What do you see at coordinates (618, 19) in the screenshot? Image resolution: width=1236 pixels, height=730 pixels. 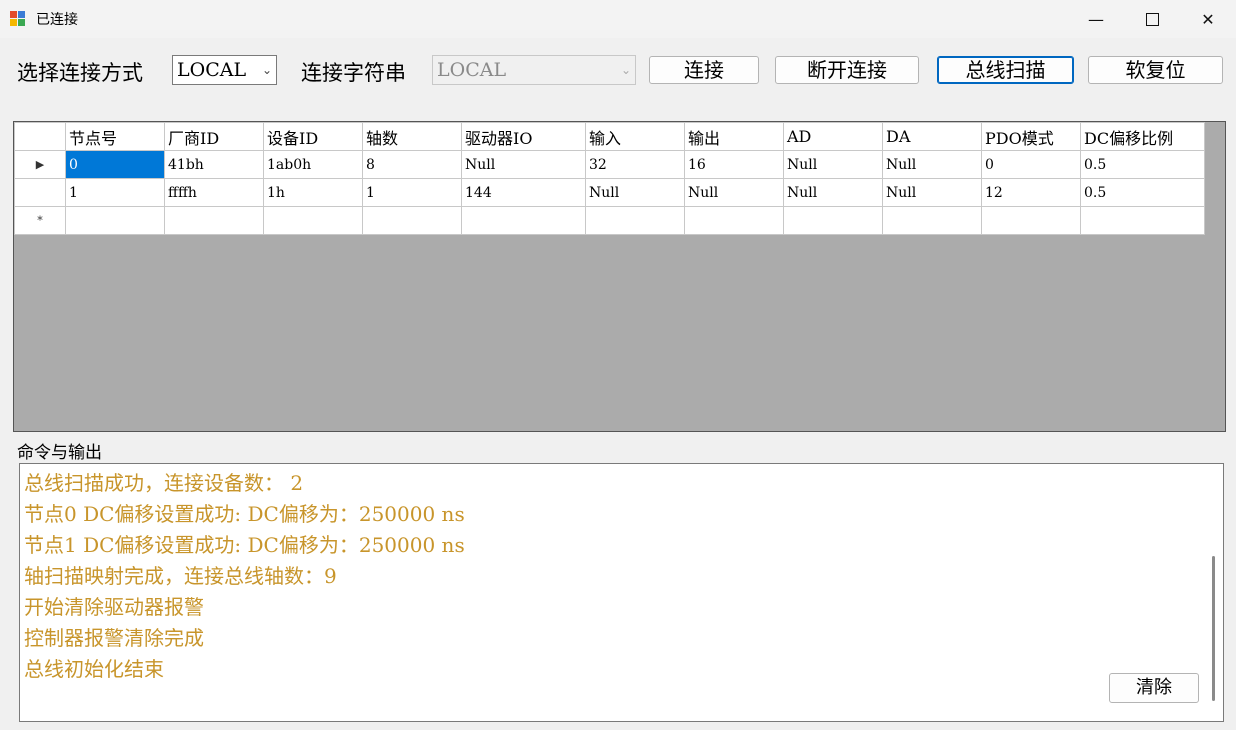 I see `title-bar: 已连接 — ✕` at bounding box center [618, 19].